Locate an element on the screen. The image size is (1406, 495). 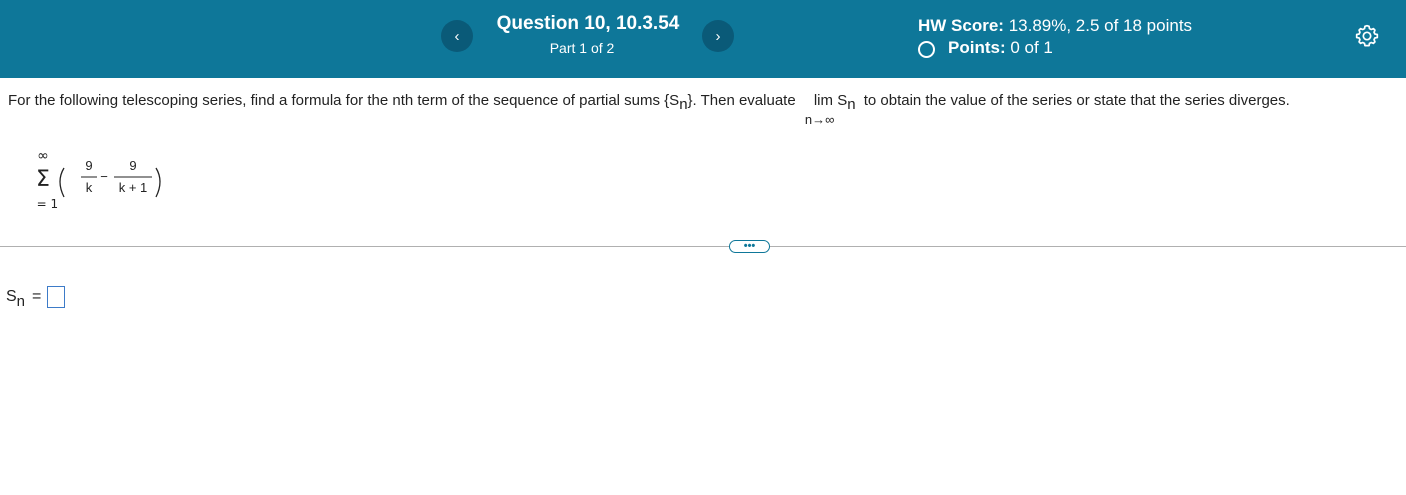
next-question-button: › is located at coordinates (718, 36).